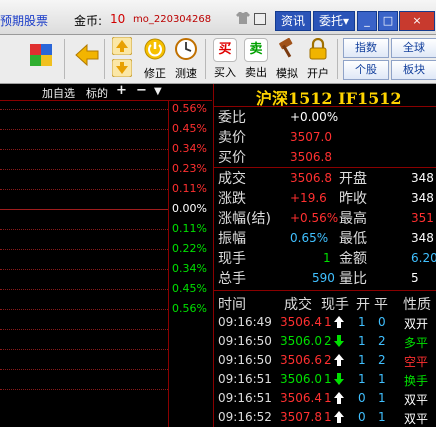  Describe the element at coordinates (422, 198) in the screenshot. I see `quote-v2: 348` at that location.